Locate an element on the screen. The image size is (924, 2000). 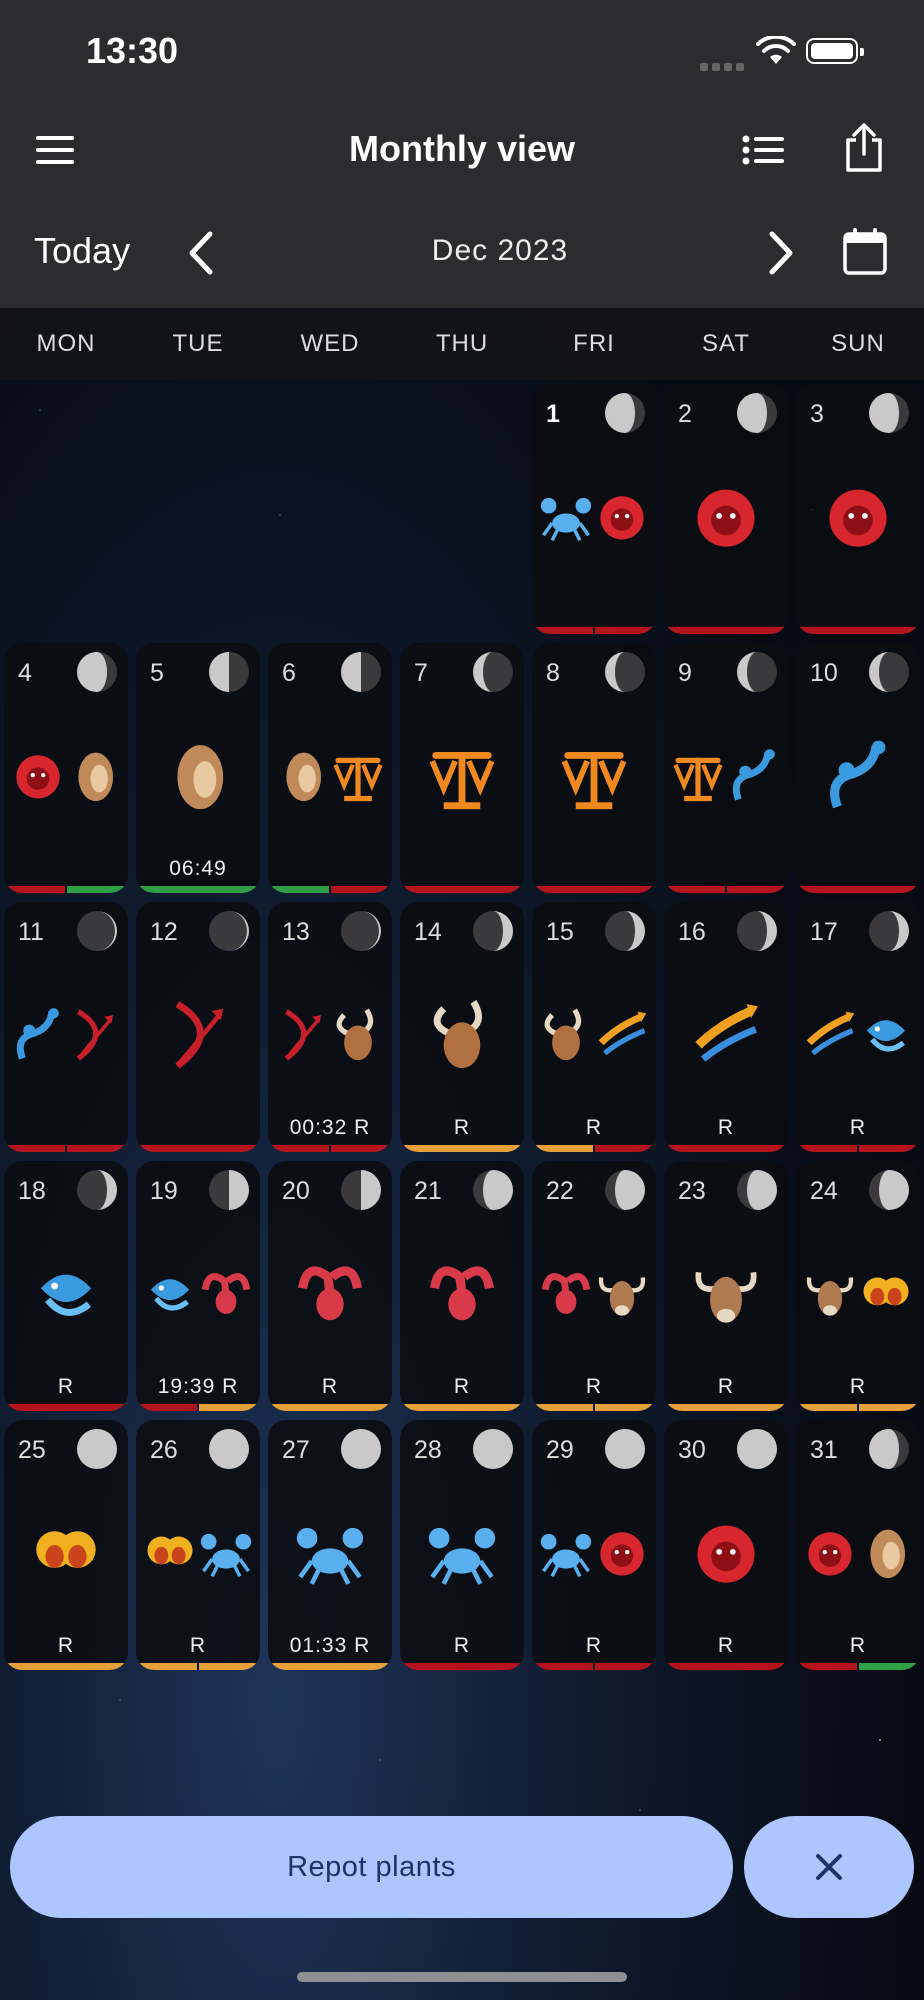
day-cell: 18 R is located at coordinates (66, 1286).